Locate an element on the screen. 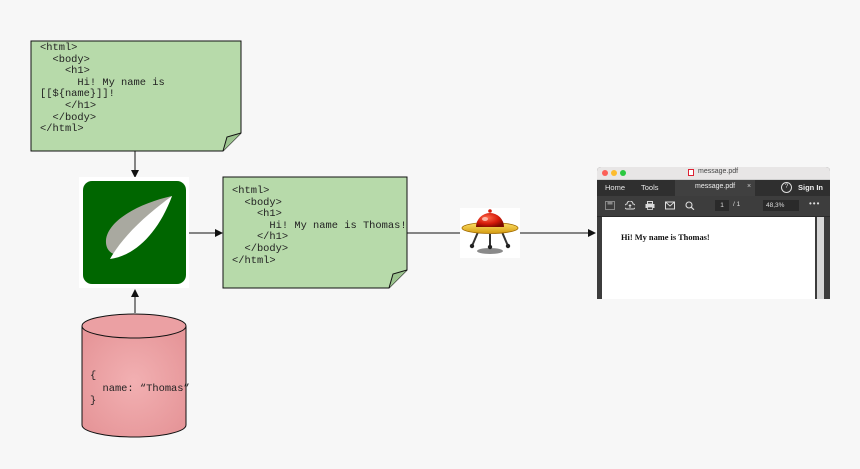 Image resolution: width=860 pixels, height=469 pixels. pdf-titlebar: message.pdf is located at coordinates (713, 173).